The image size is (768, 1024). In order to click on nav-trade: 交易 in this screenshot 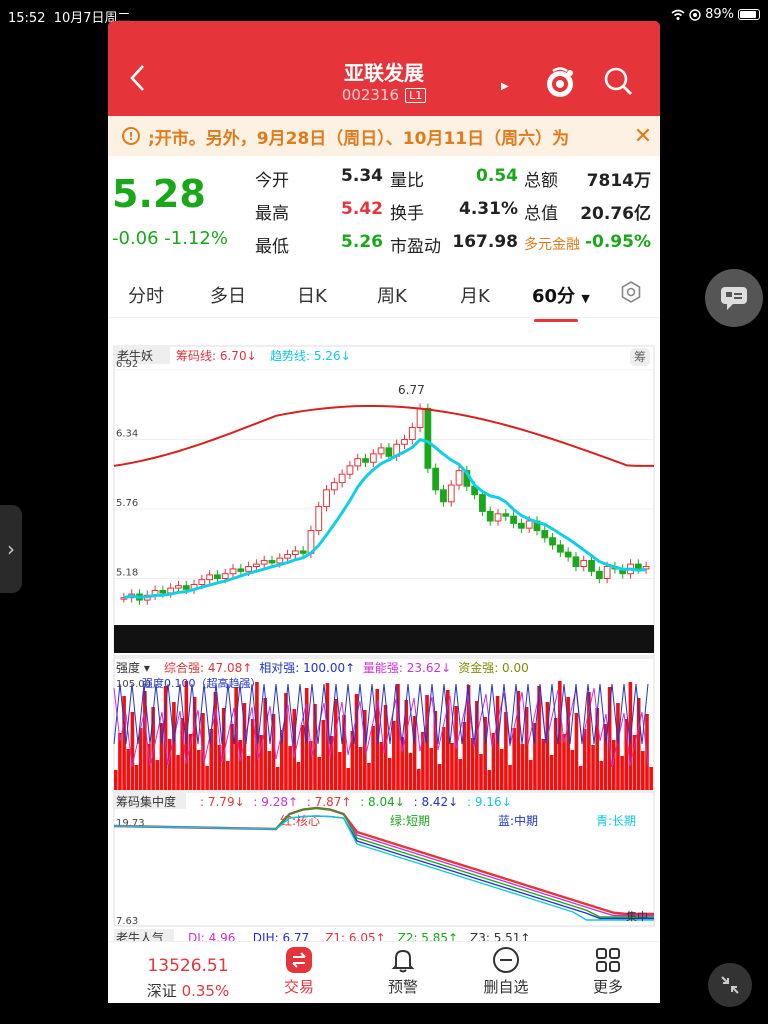, I will do `click(299, 971)`.